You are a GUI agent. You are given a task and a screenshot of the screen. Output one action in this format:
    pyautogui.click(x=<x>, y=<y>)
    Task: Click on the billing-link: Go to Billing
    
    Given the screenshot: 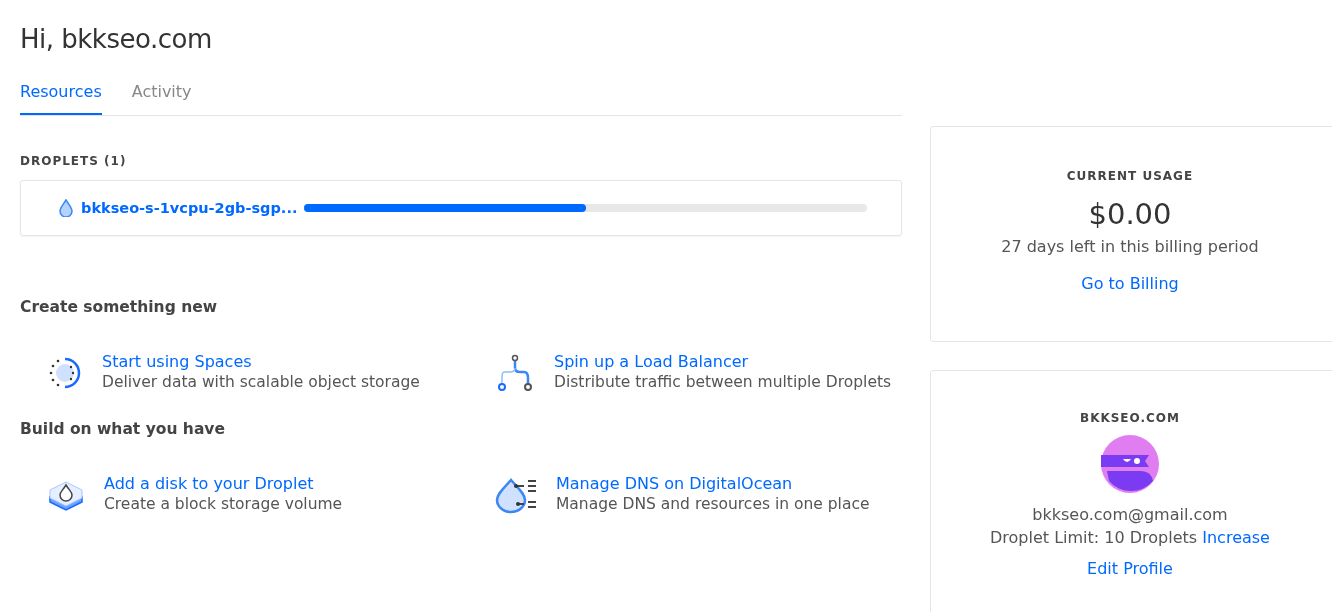 What is the action you would take?
    pyautogui.click(x=1130, y=283)
    